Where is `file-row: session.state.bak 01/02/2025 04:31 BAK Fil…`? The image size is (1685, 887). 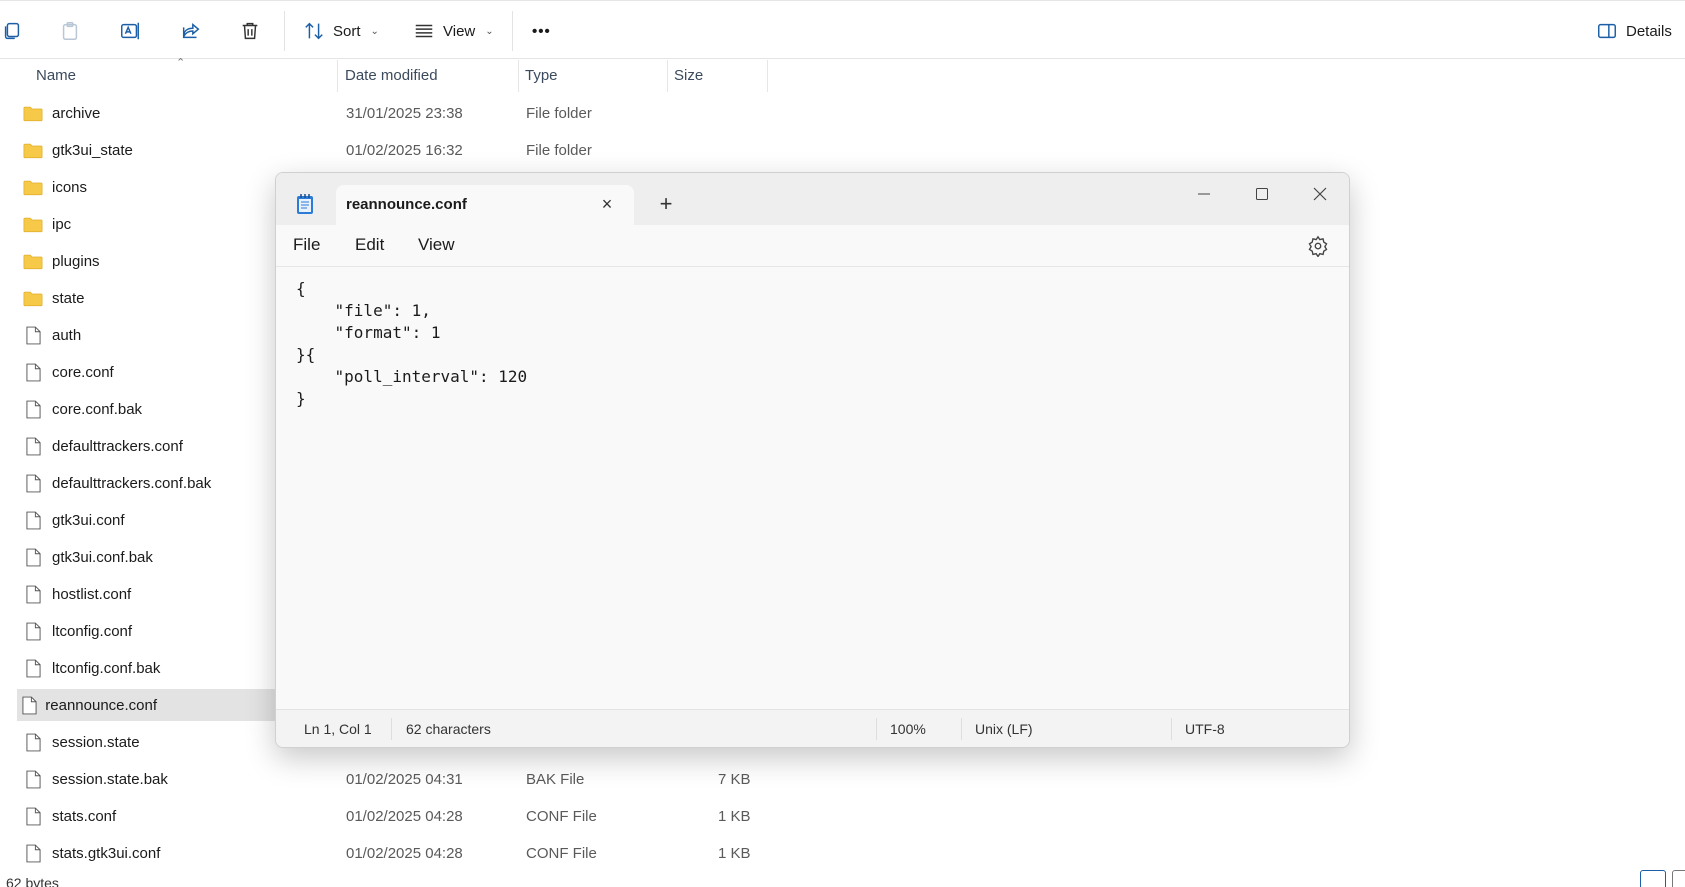 file-row: session.state.bak 01/02/2025 04:31 BAK Fil… is located at coordinates (408, 779).